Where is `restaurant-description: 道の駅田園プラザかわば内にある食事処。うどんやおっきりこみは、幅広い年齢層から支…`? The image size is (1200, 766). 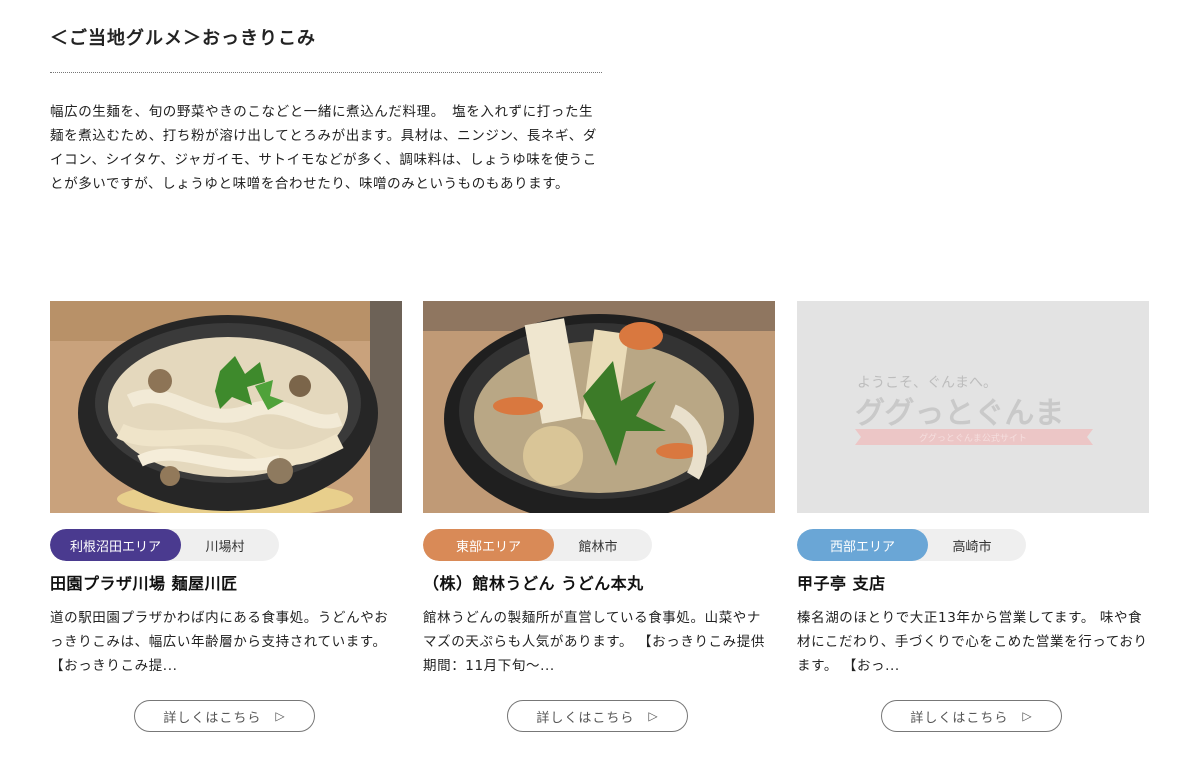 restaurant-description: 道の駅田園プラザかわば内にある食事処。うどんやおっきりこみは、幅広い年齢層から支… is located at coordinates (219, 642).